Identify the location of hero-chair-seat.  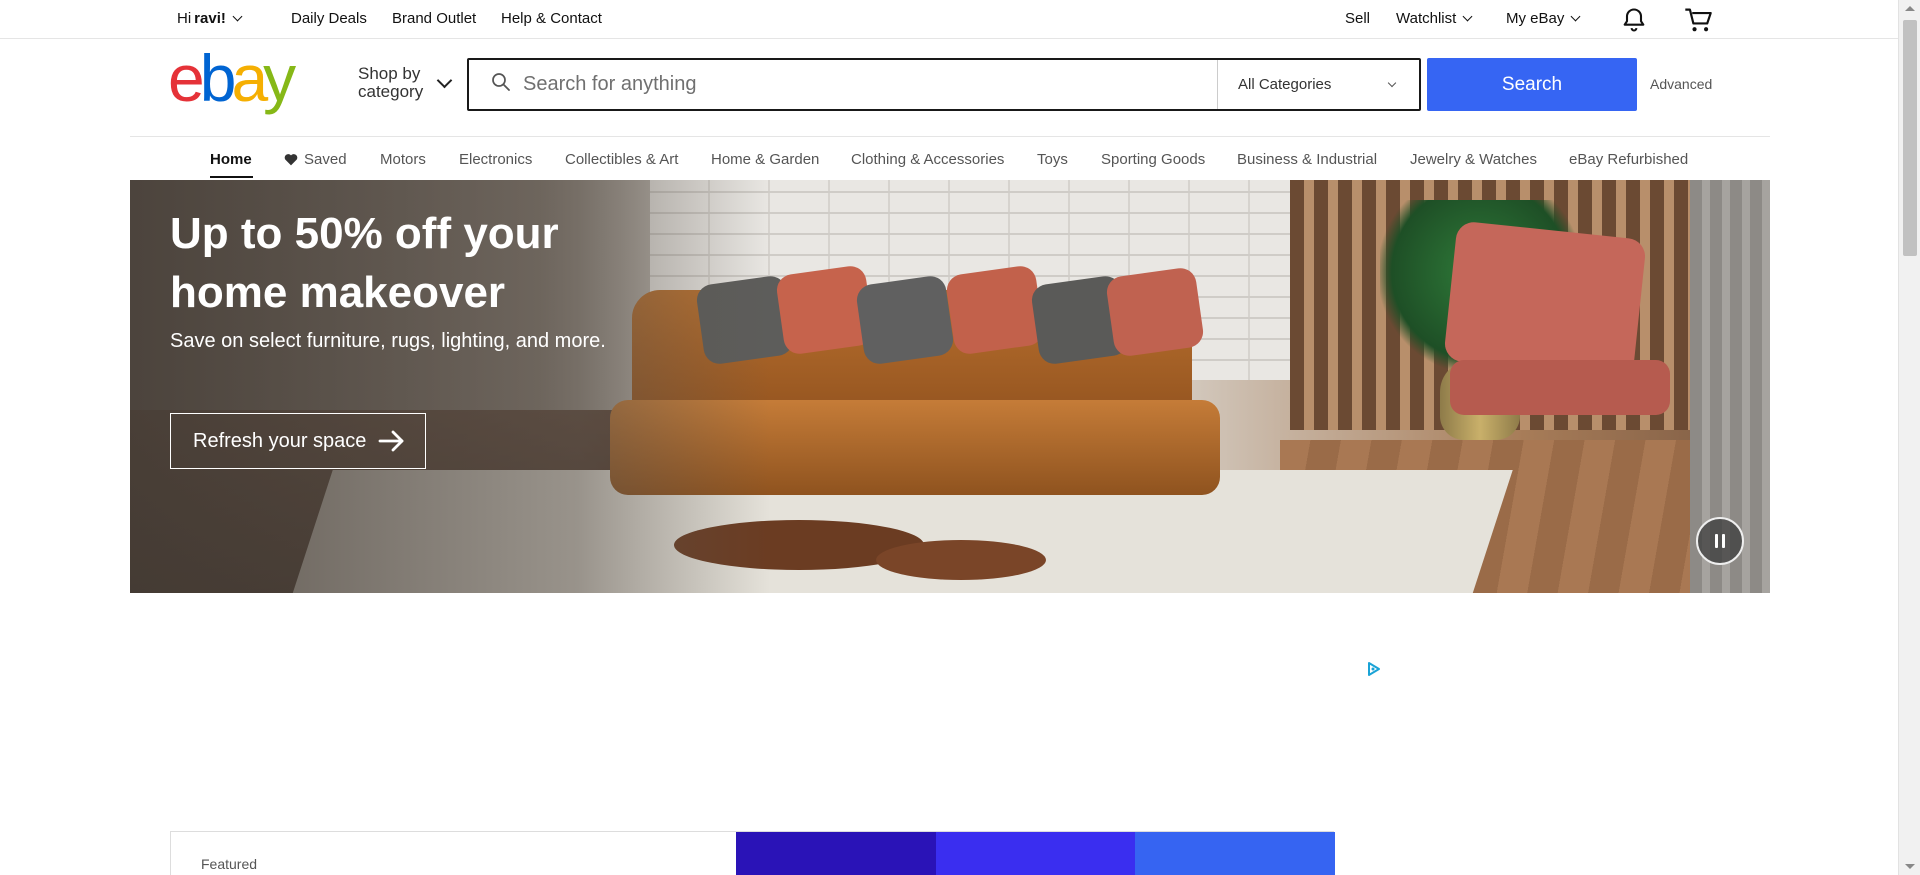
(1560, 387).